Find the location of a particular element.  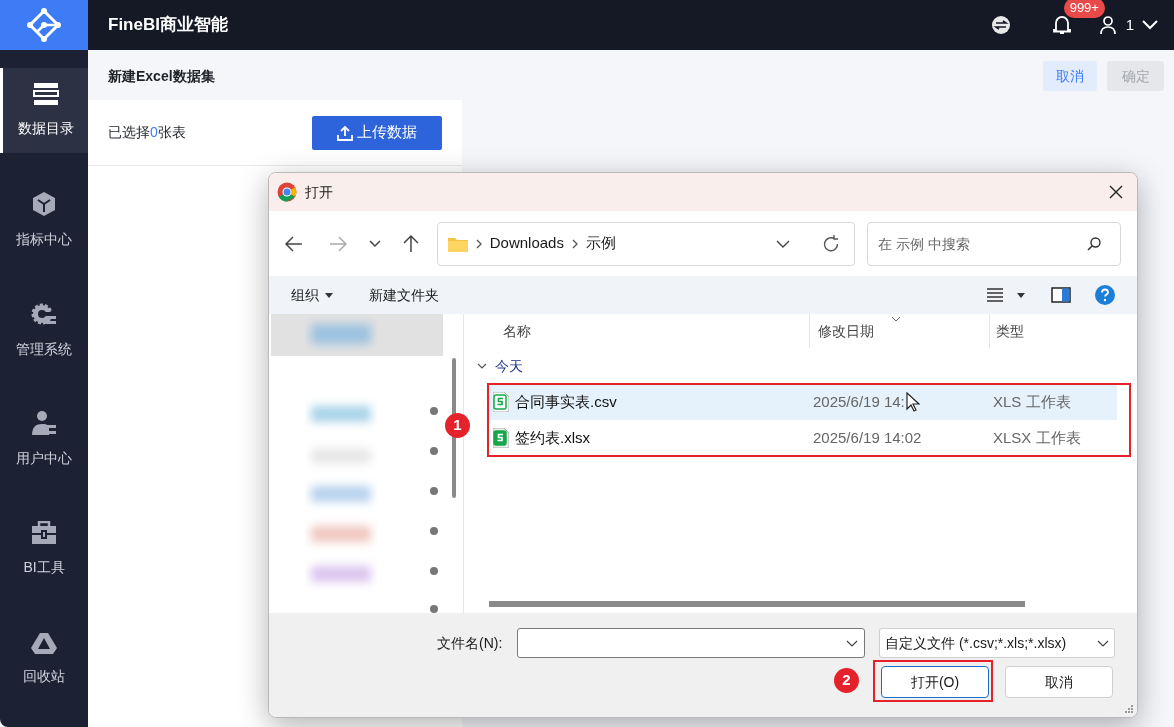

file-date: 2025/6/19 14:02 is located at coordinates (867, 437).